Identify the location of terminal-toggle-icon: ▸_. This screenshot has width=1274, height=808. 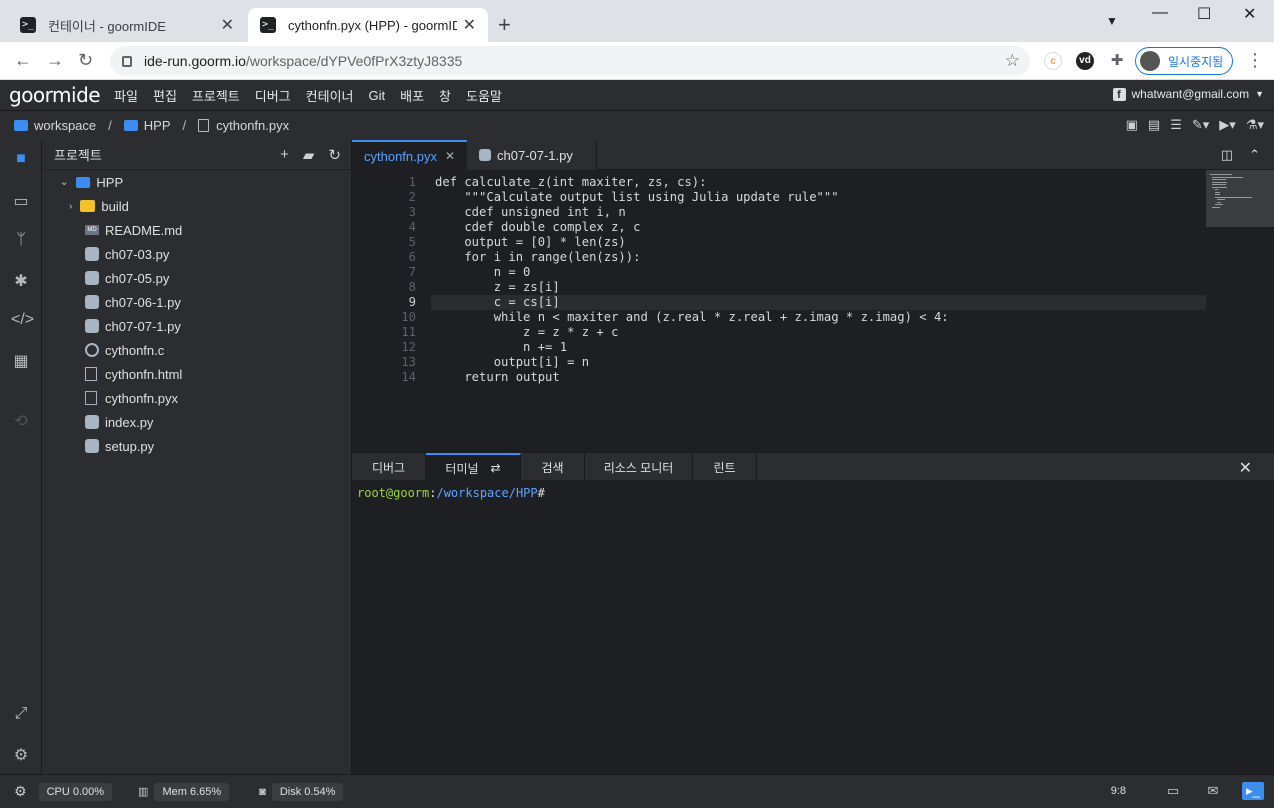
(1253, 791).